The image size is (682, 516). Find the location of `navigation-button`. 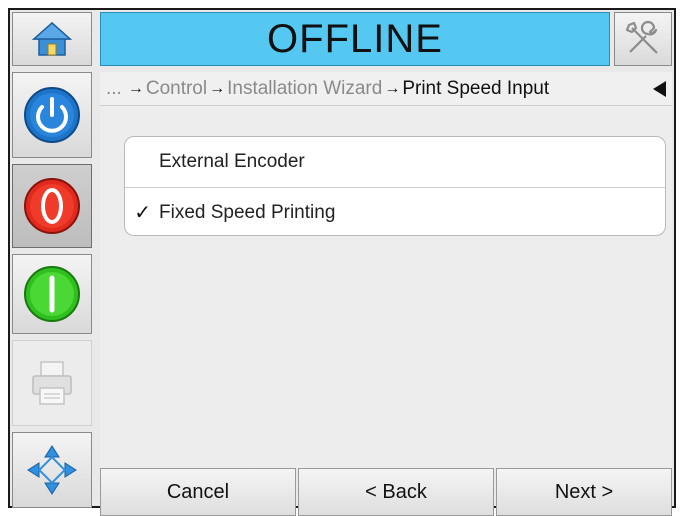

navigation-button is located at coordinates (52, 470).